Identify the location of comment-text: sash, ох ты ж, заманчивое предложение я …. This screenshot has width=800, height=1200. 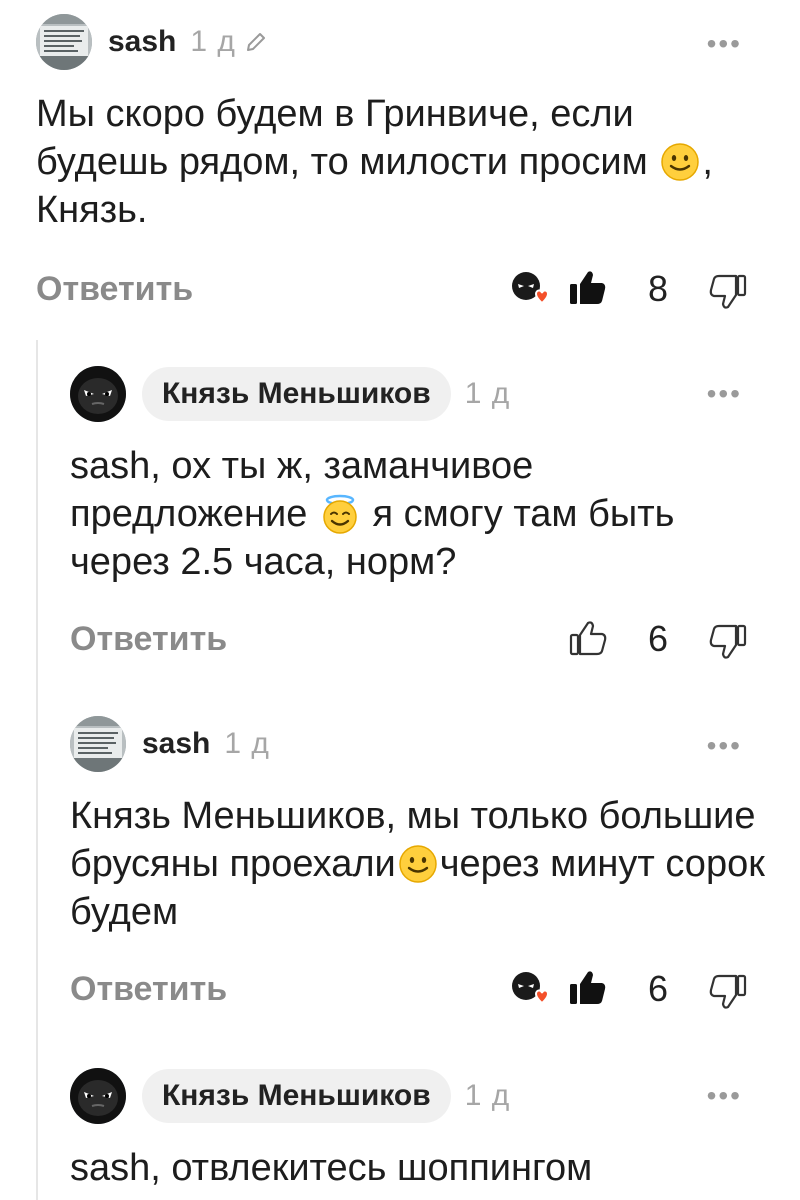
(420, 514).